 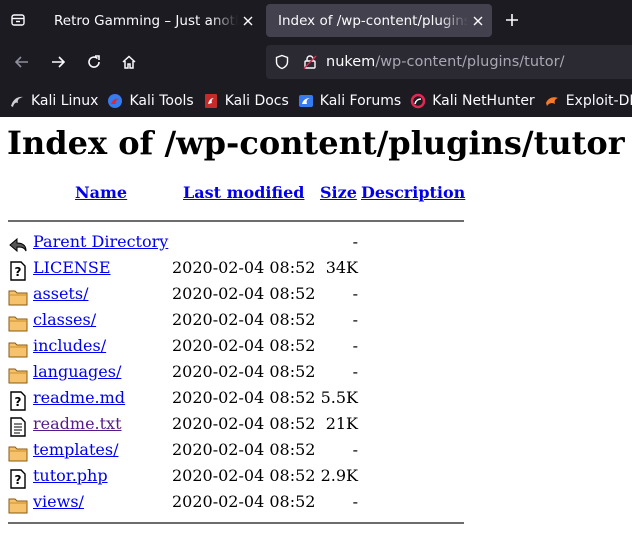 I want to click on file-link: assets/, so click(x=60, y=293).